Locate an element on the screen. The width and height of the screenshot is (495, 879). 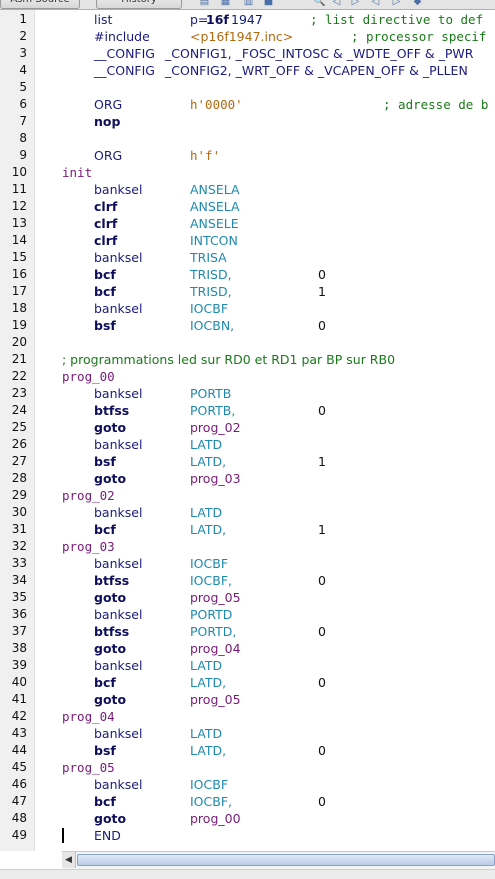
code-line: banksel PORTB is located at coordinates (247, 393).